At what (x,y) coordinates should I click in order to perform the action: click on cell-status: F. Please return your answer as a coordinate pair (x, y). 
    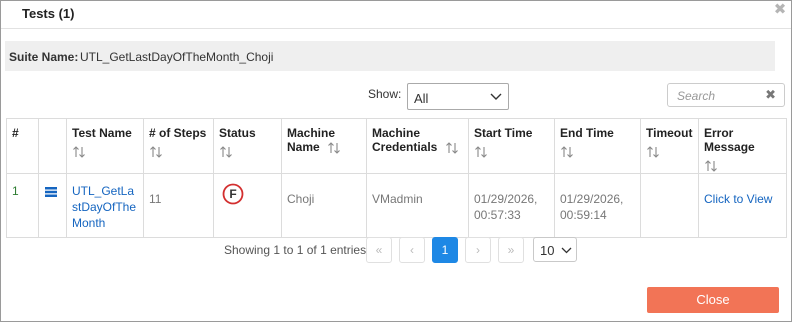
    Looking at the image, I should click on (247, 205).